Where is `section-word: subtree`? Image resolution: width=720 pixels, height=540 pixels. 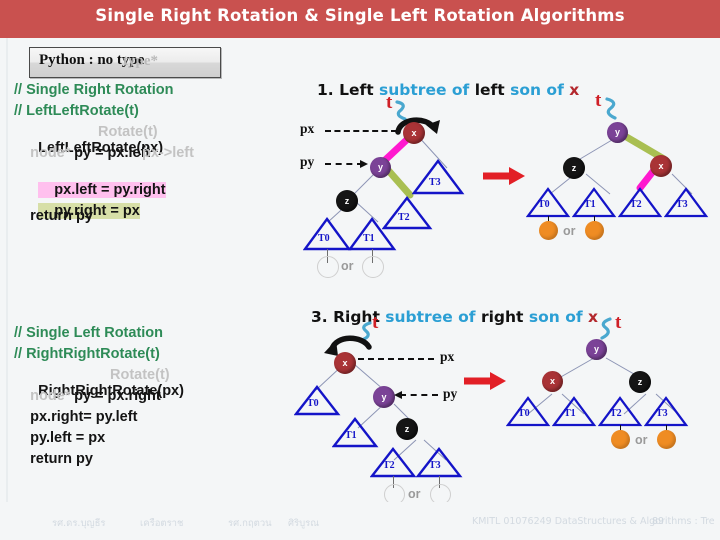 section-word: subtree is located at coordinates (419, 317).